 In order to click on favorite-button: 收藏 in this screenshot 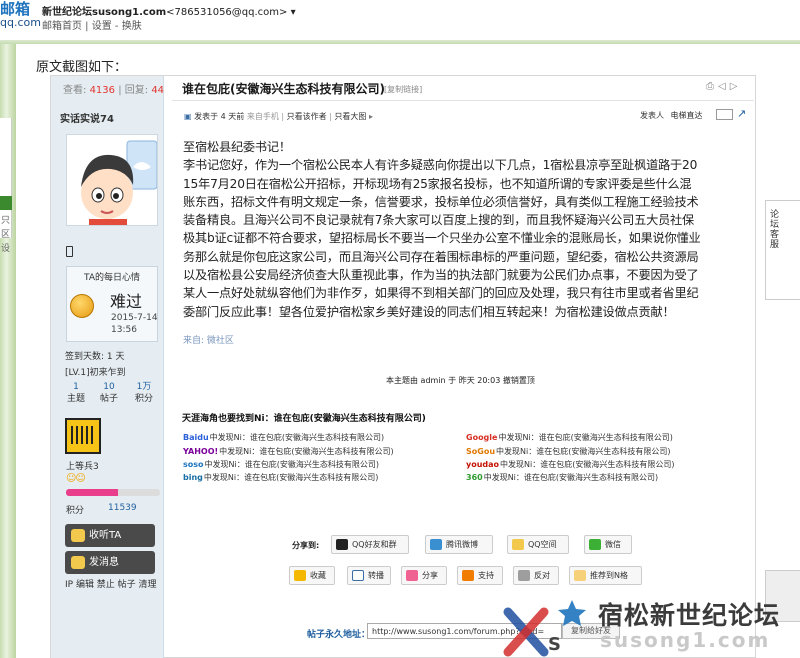, I will do `click(312, 575)`.